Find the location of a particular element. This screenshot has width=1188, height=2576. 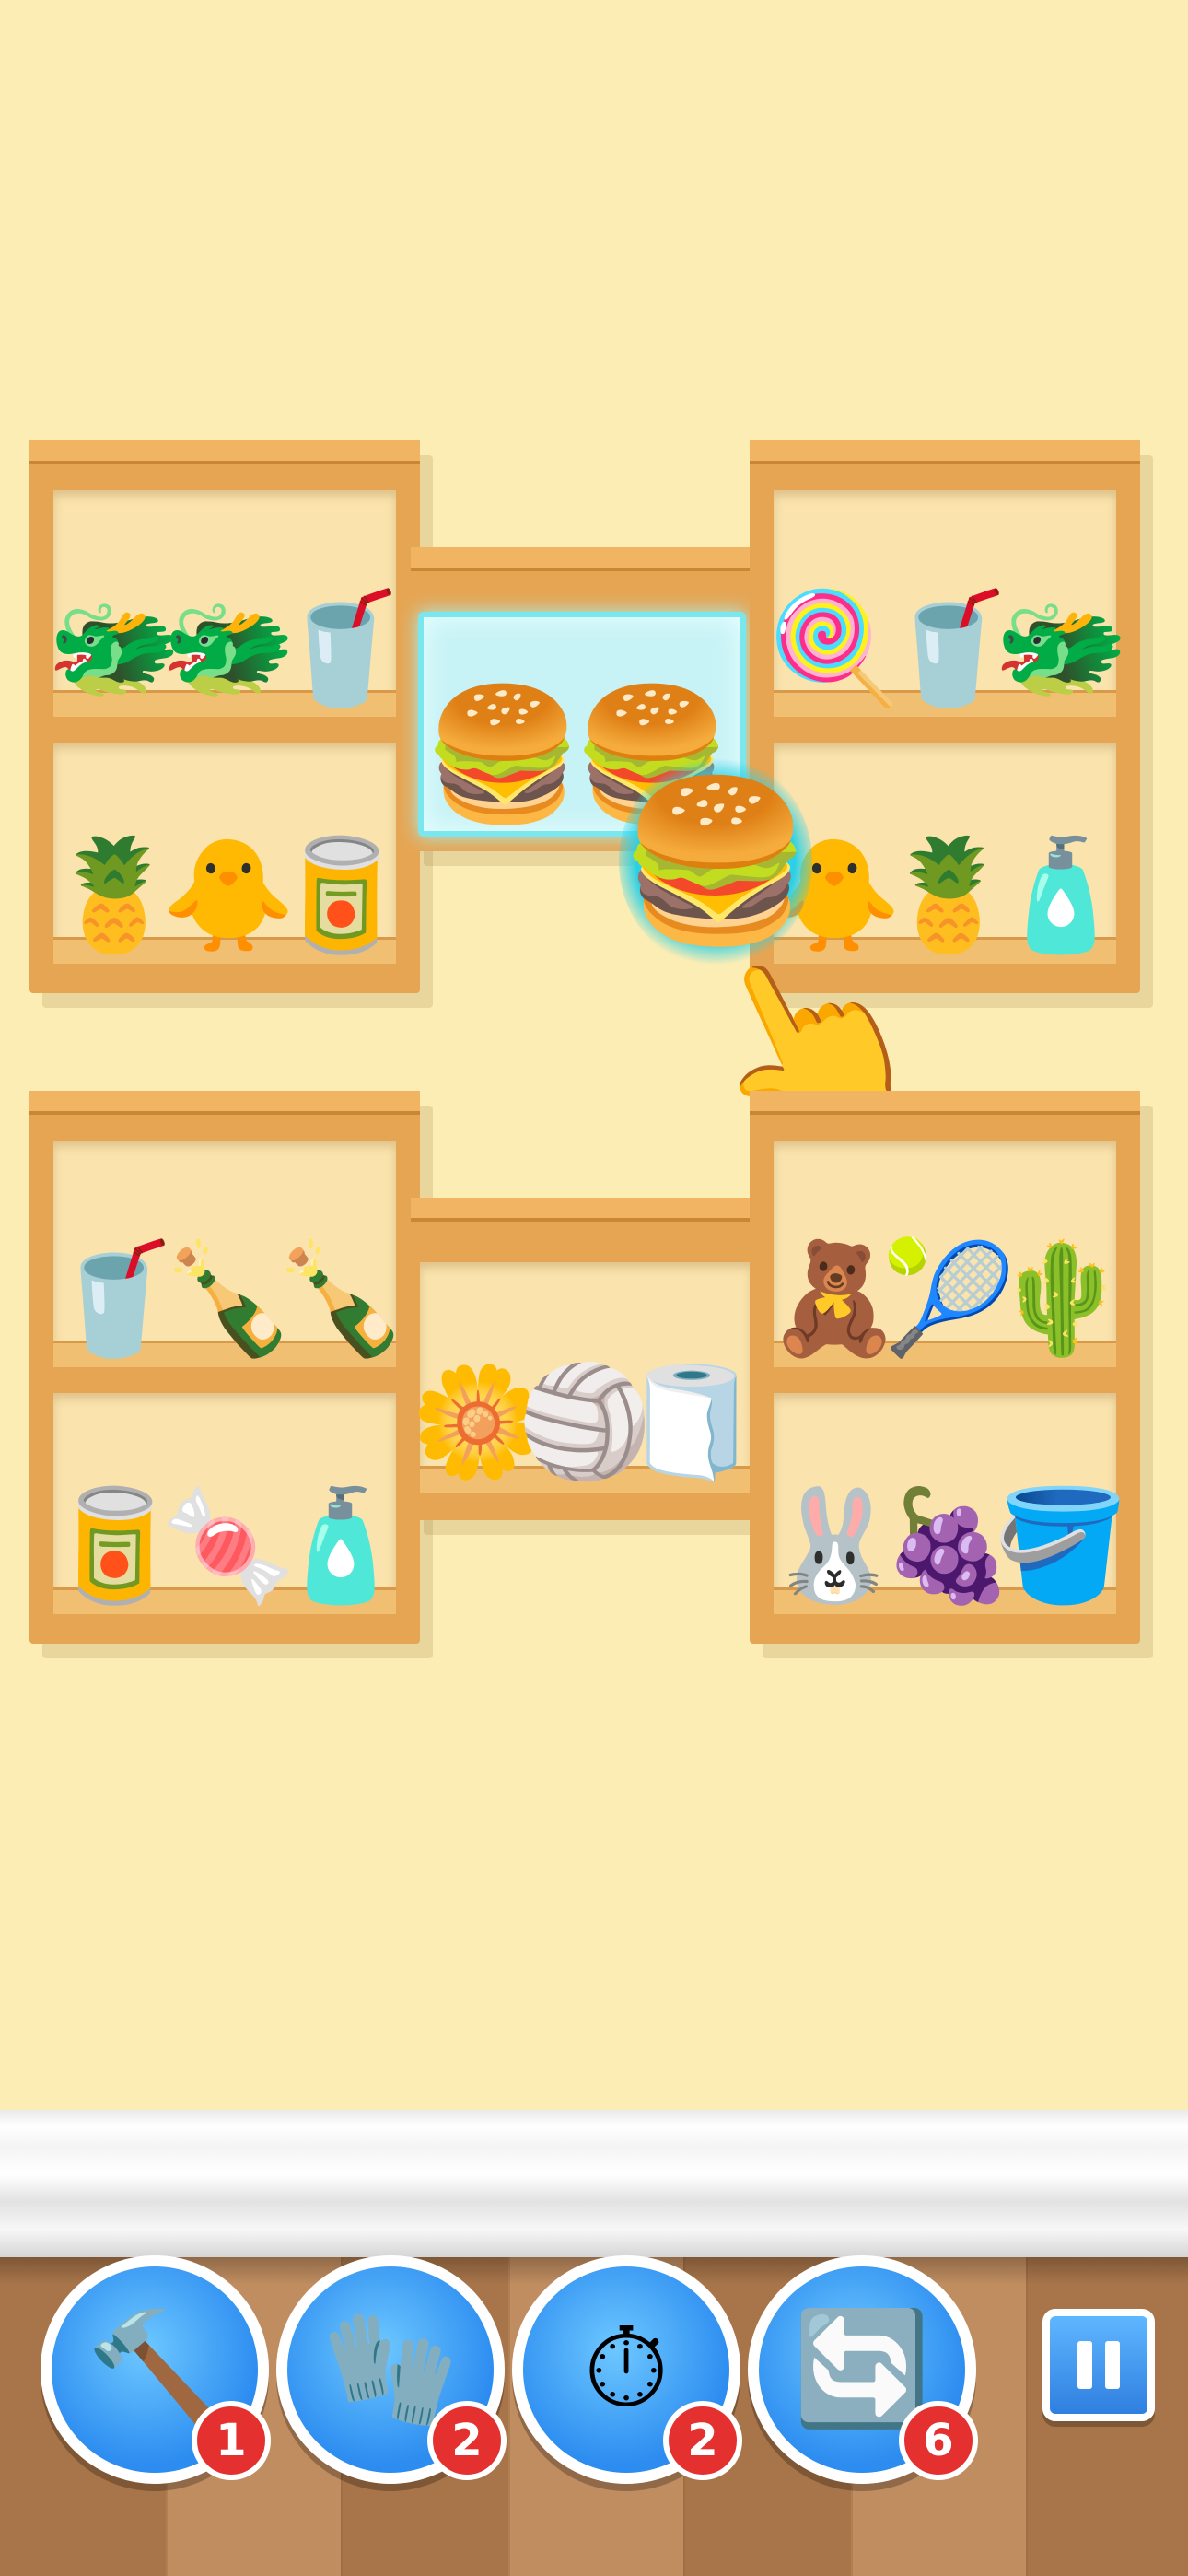

freeze-timer-icon: ⏱ is located at coordinates (626, 2369).